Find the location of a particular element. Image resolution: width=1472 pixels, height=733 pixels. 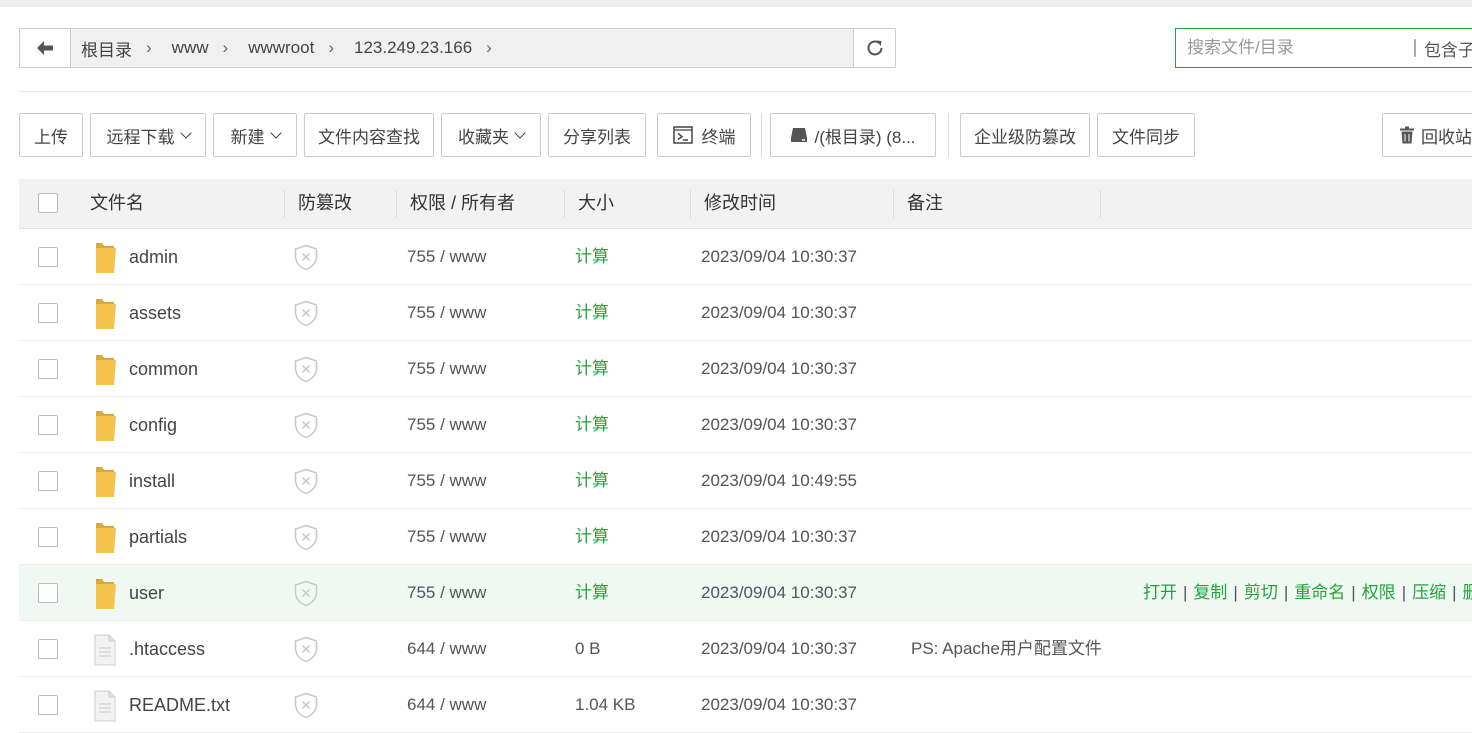

tamper-proof-label: 企业级防篡改 is located at coordinates (1025, 137).